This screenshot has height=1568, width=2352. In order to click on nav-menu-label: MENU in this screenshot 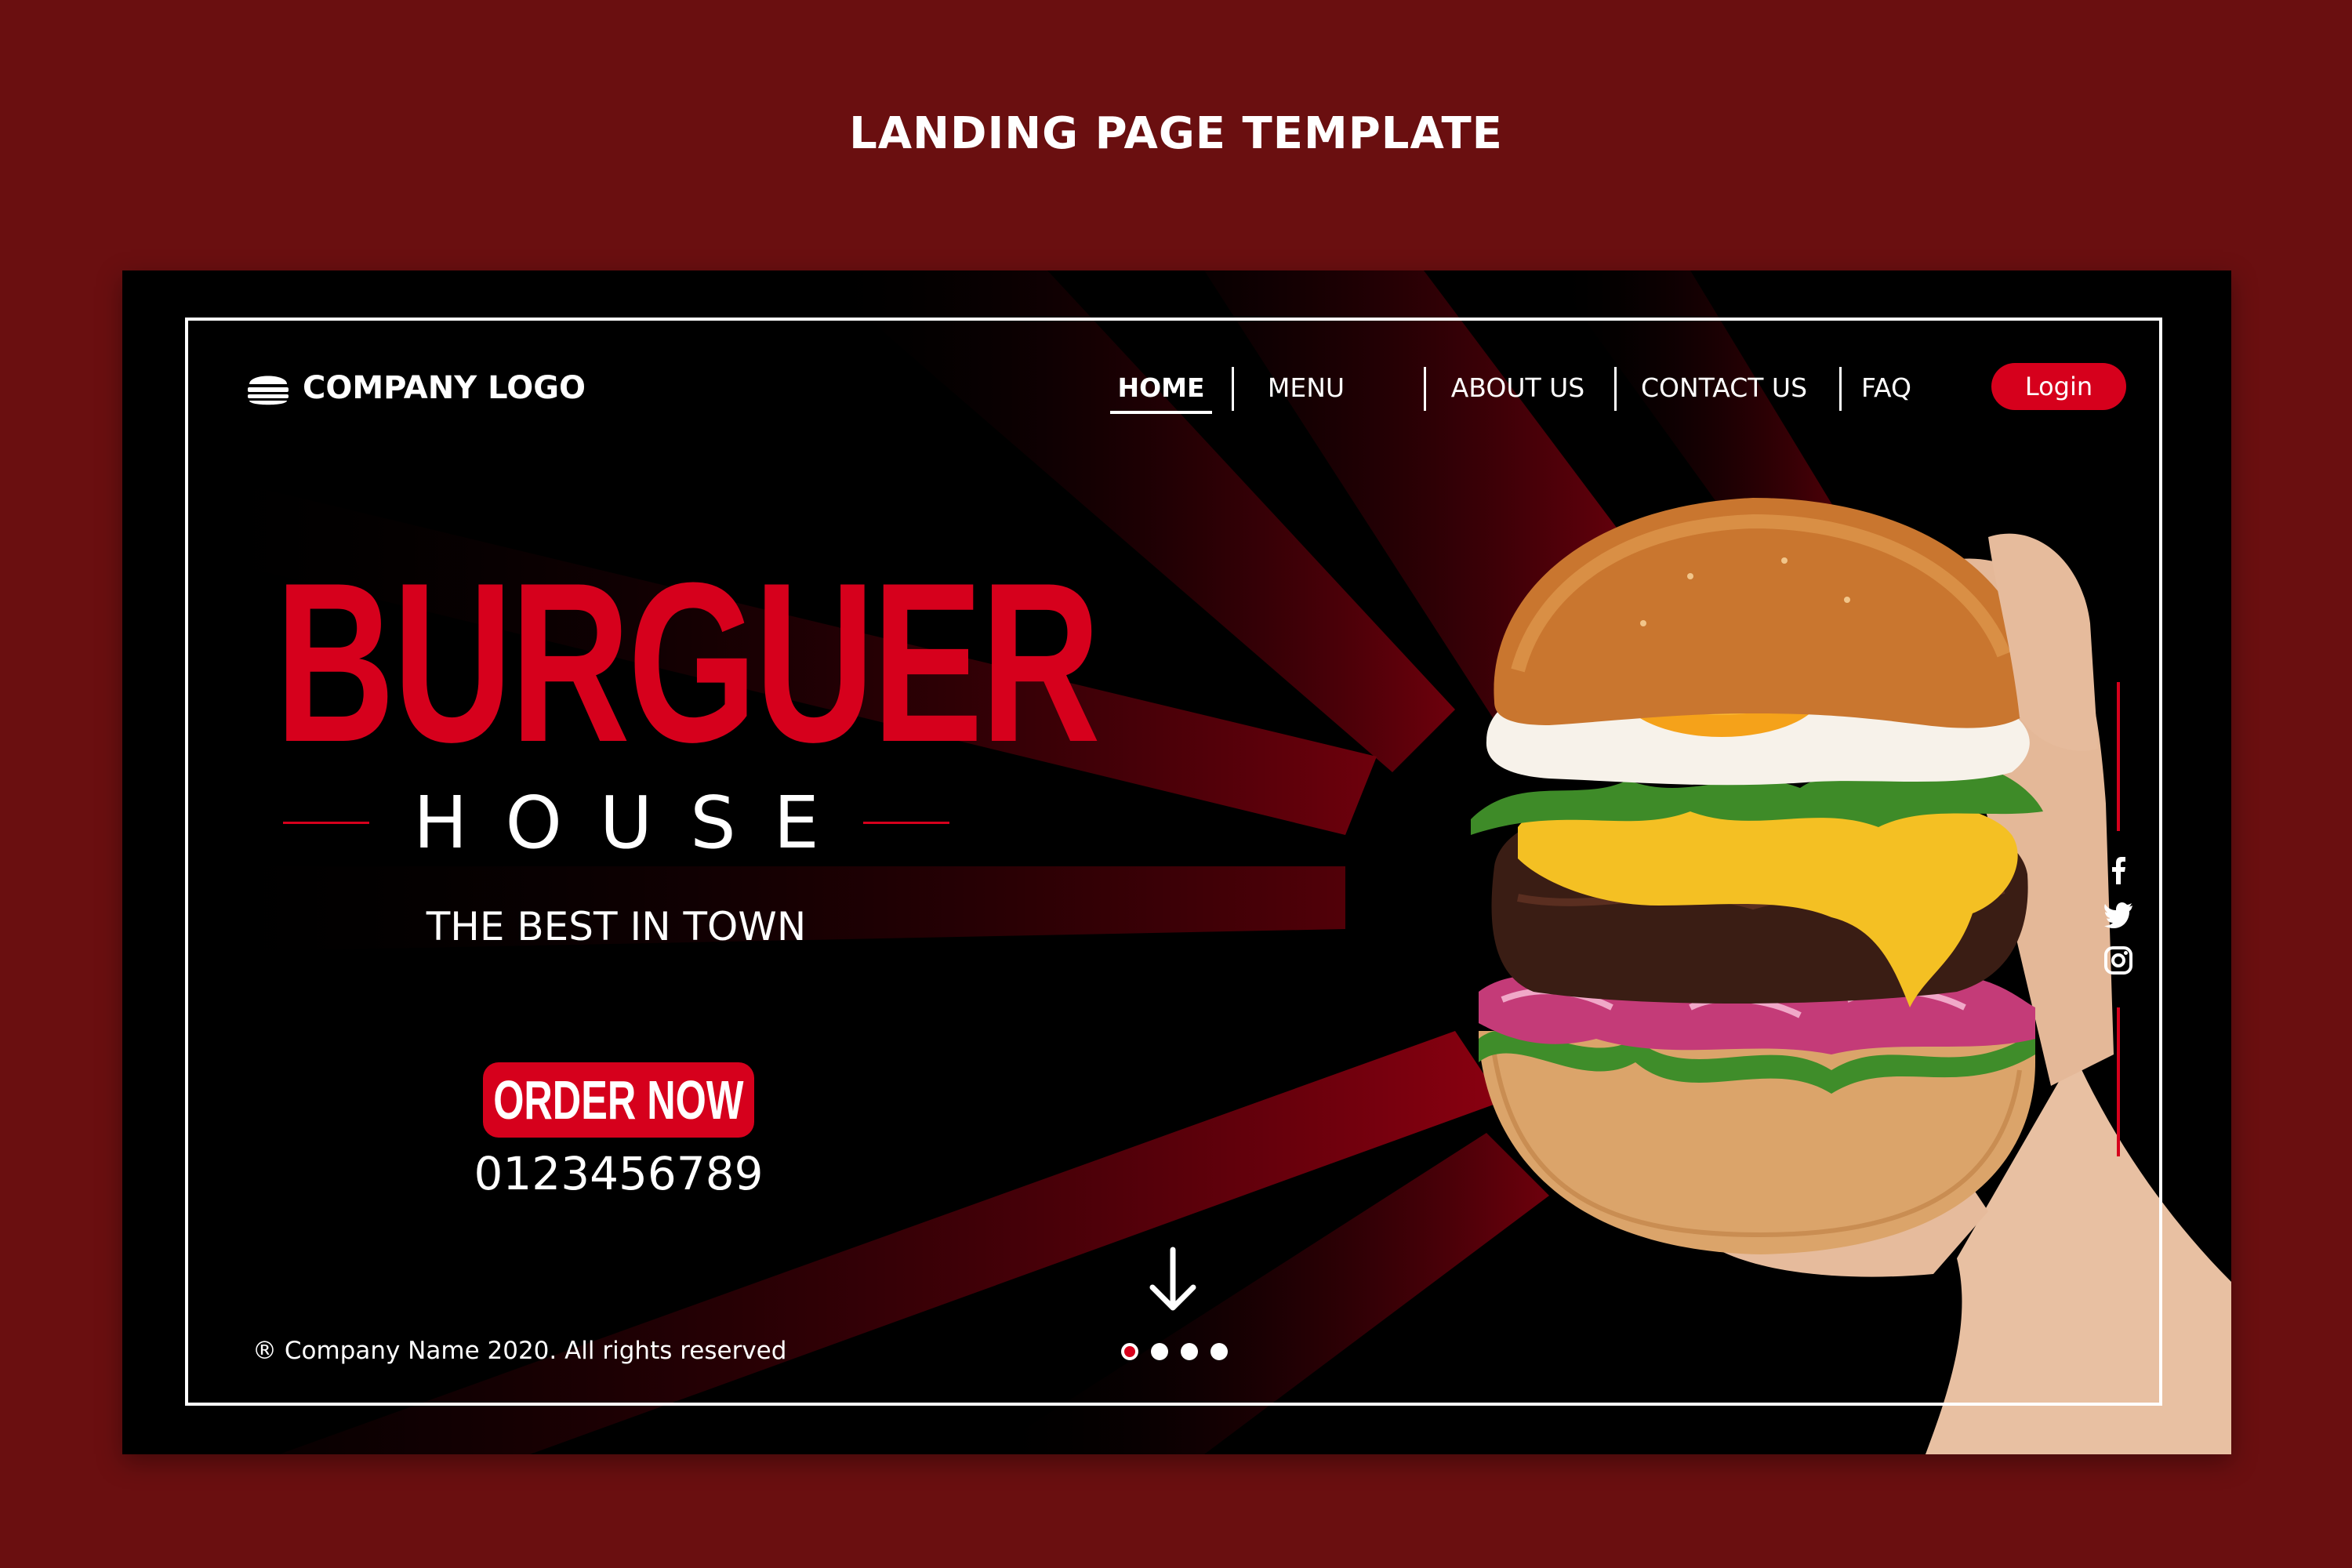, I will do `click(1306, 387)`.